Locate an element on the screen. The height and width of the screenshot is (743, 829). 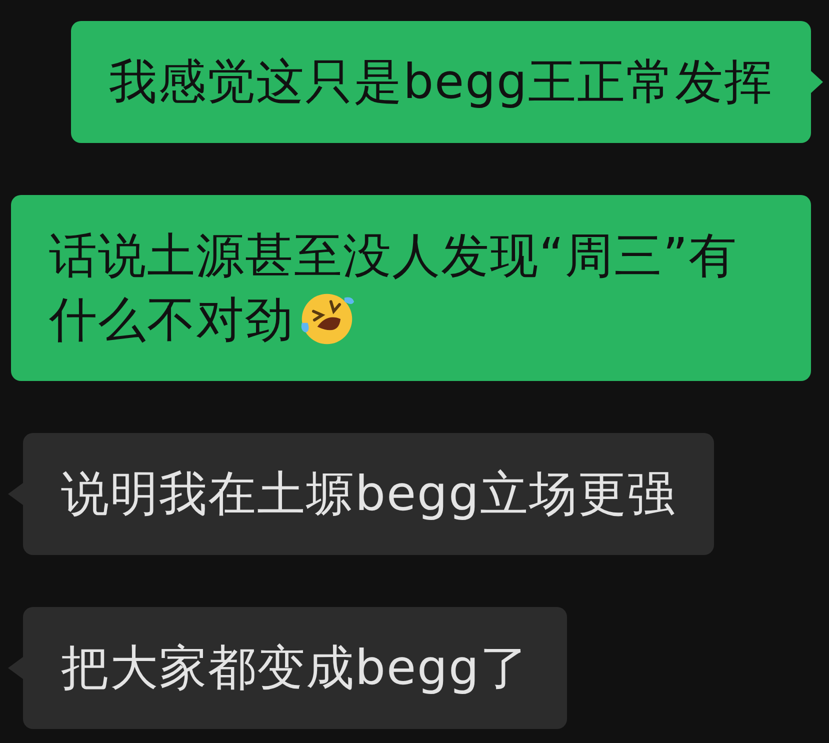
message-text: 把大家都变成begg了 is located at coordinates (295, 668).